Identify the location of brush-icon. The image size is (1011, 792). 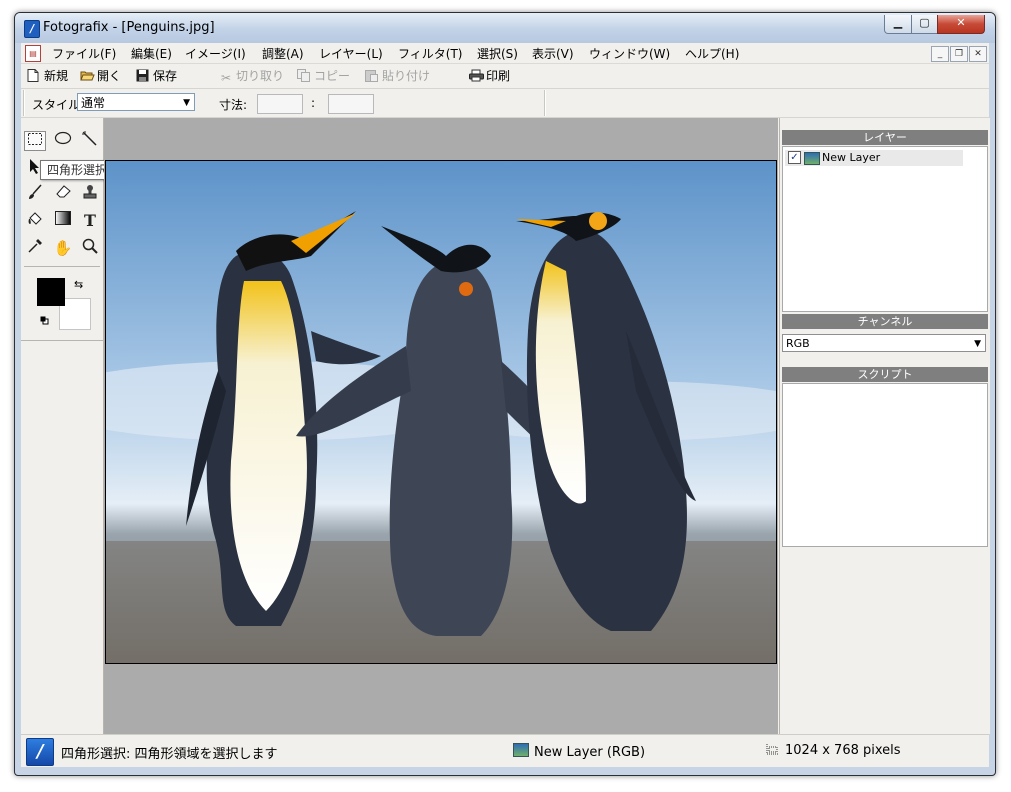
(35, 191).